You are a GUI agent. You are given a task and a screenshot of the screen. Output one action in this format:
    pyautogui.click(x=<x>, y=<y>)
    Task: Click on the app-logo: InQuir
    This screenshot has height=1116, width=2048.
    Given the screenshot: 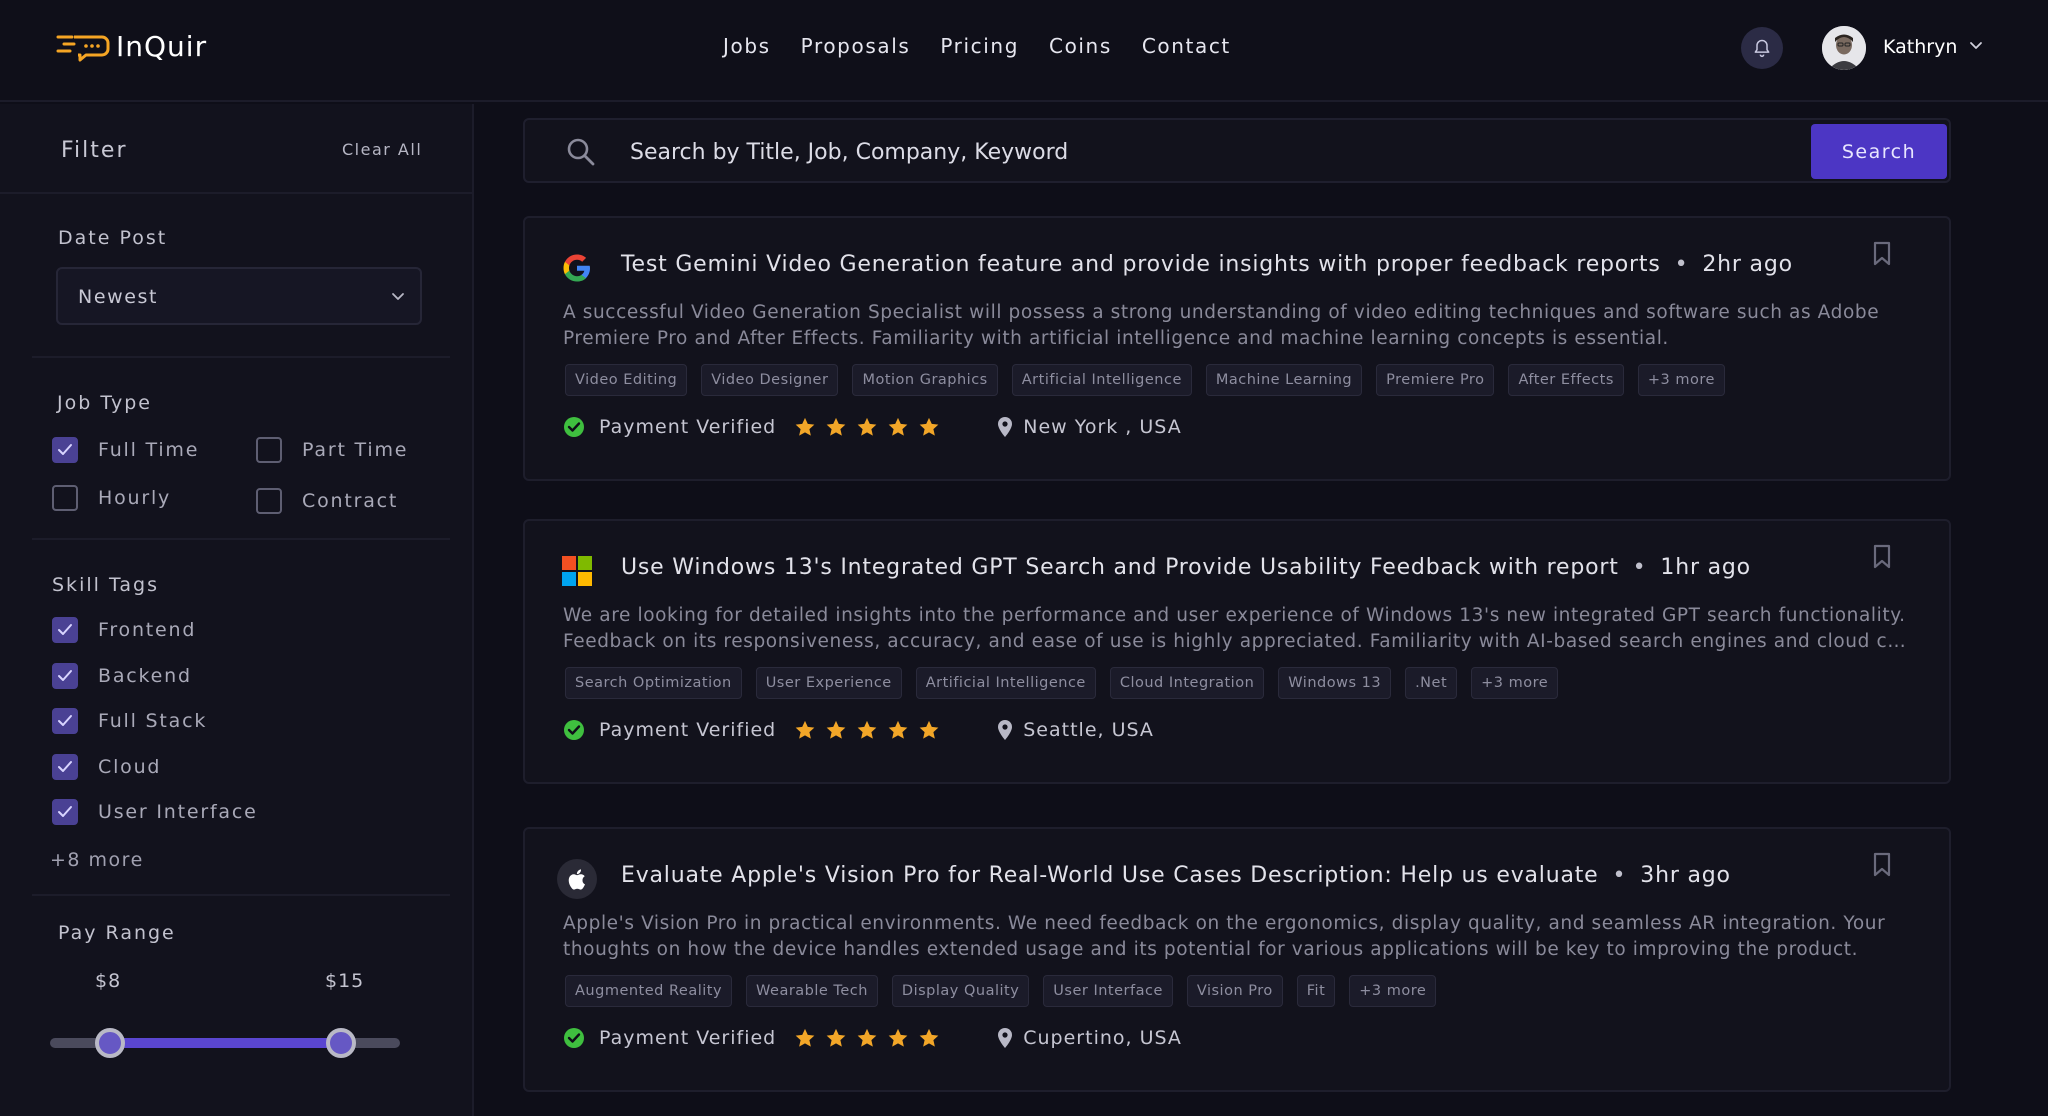 What is the action you would take?
    pyautogui.click(x=131, y=46)
    